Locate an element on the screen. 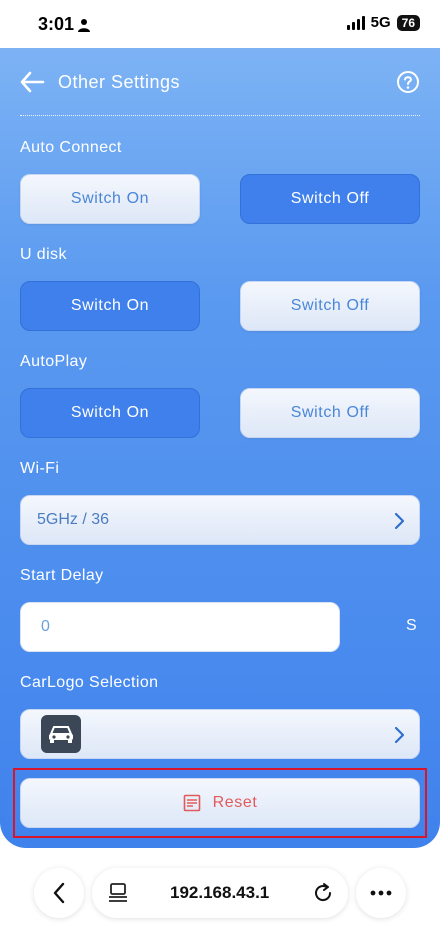 The image size is (440, 952). battery-icon: 76 is located at coordinates (408, 22).